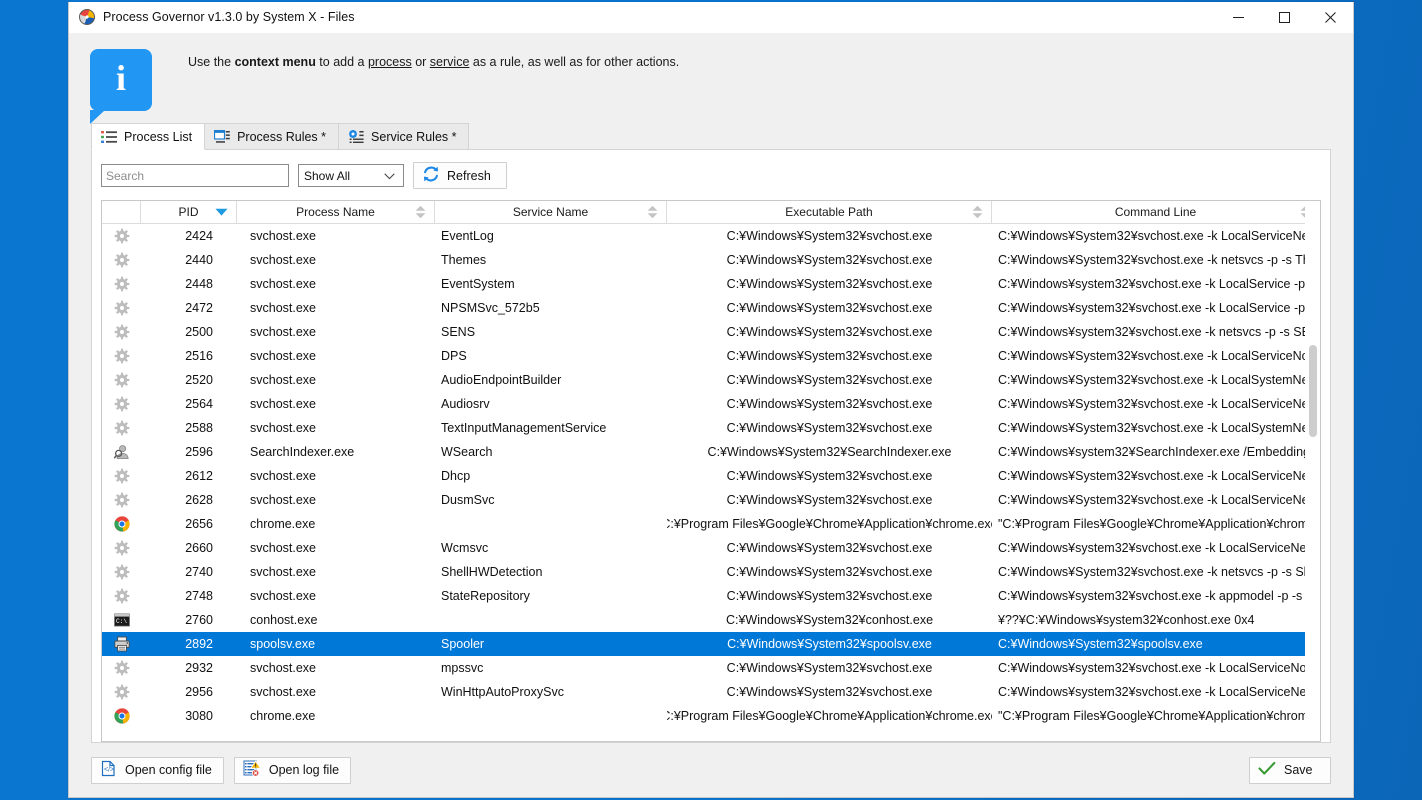  I want to click on tab-service-rules: Service Rules *, so click(404, 136).